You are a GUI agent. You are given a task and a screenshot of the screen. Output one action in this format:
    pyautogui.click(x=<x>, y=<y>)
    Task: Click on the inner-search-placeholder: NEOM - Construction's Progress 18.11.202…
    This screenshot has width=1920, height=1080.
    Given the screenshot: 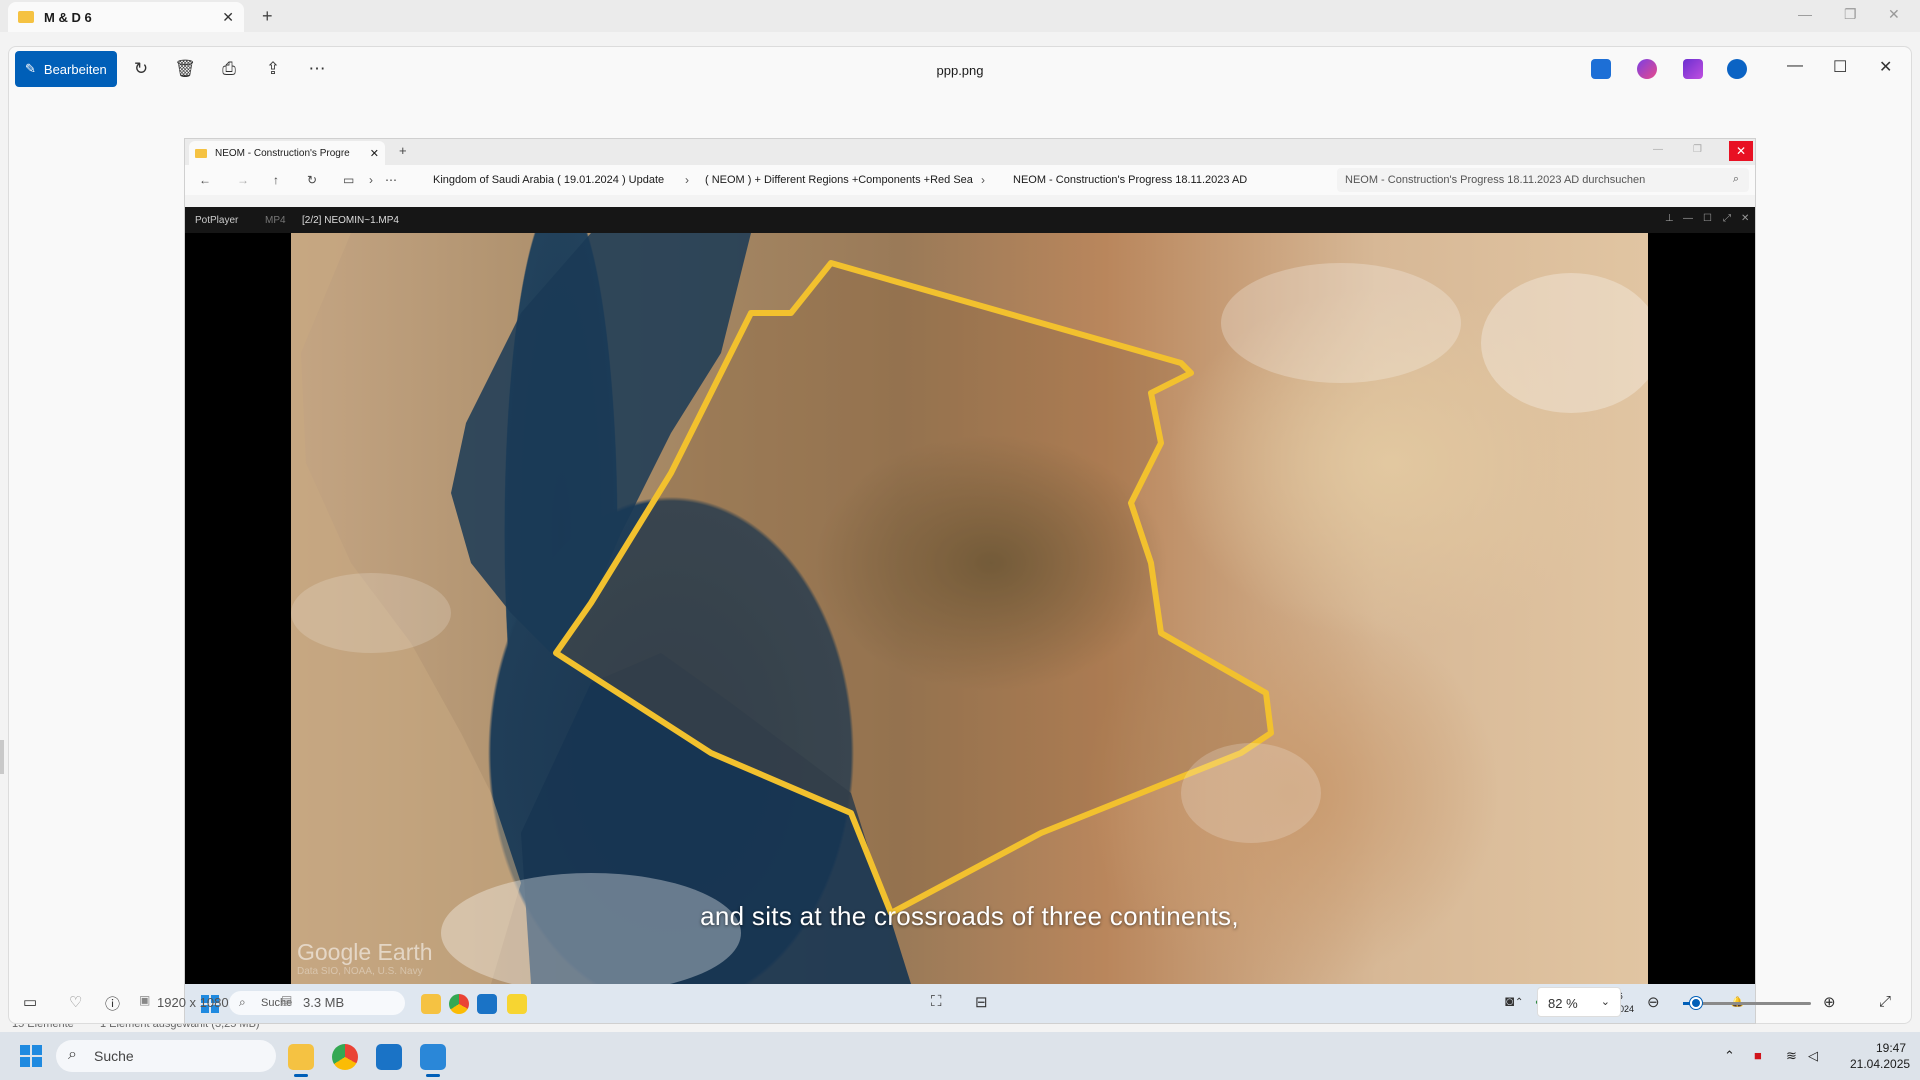 What is the action you would take?
    pyautogui.click(x=1495, y=180)
    